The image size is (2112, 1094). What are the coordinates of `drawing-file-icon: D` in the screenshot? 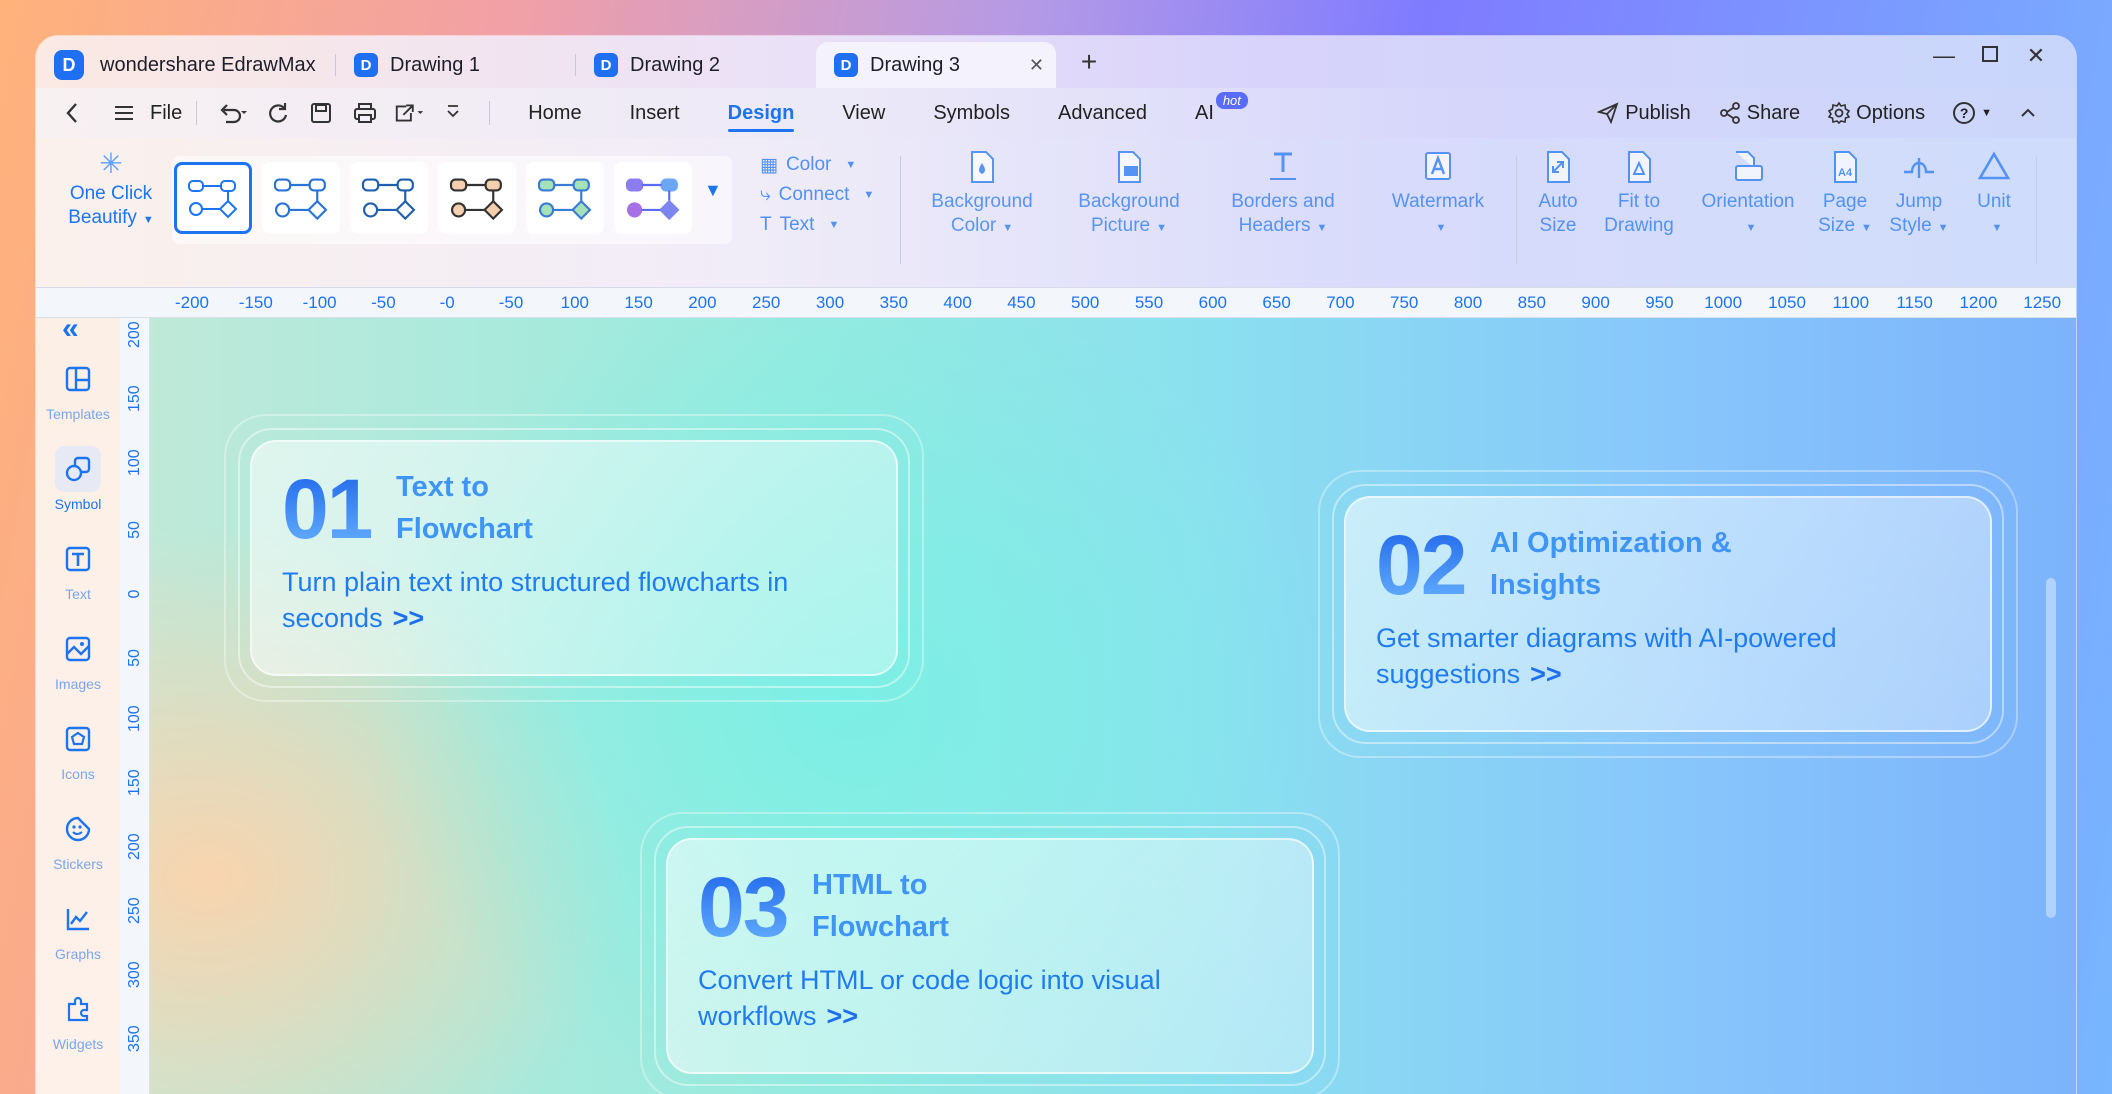 It's located at (606, 65).